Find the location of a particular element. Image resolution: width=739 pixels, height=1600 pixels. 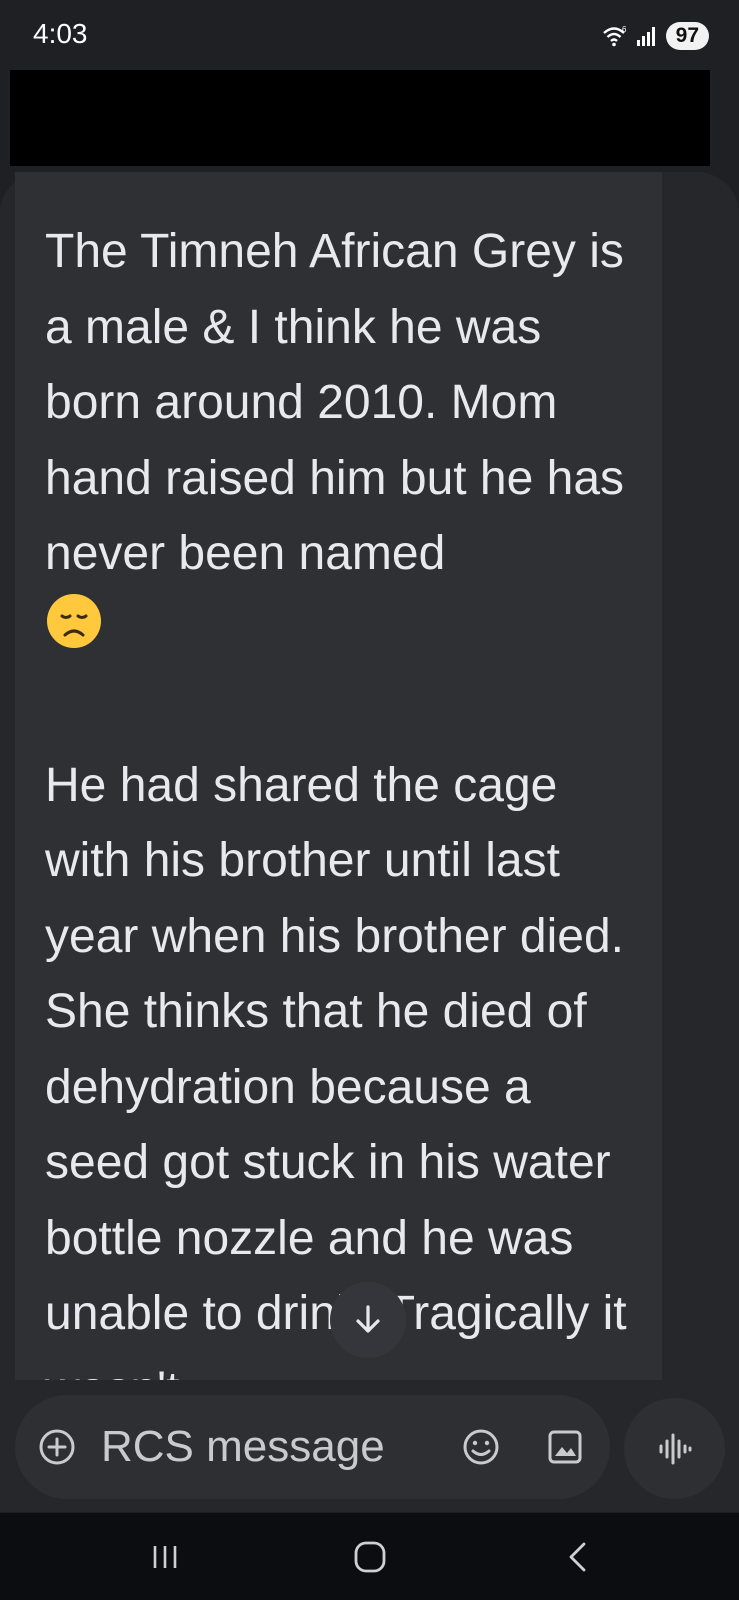

compose-bar is located at coordinates (312, 1447).